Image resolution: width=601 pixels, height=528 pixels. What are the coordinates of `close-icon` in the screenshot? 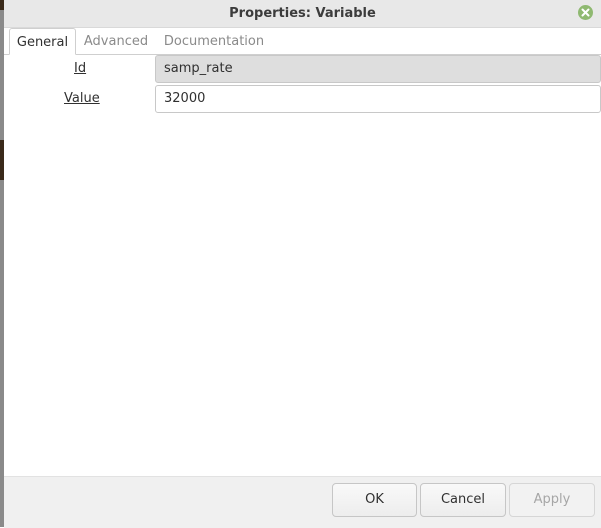 It's located at (585, 12).